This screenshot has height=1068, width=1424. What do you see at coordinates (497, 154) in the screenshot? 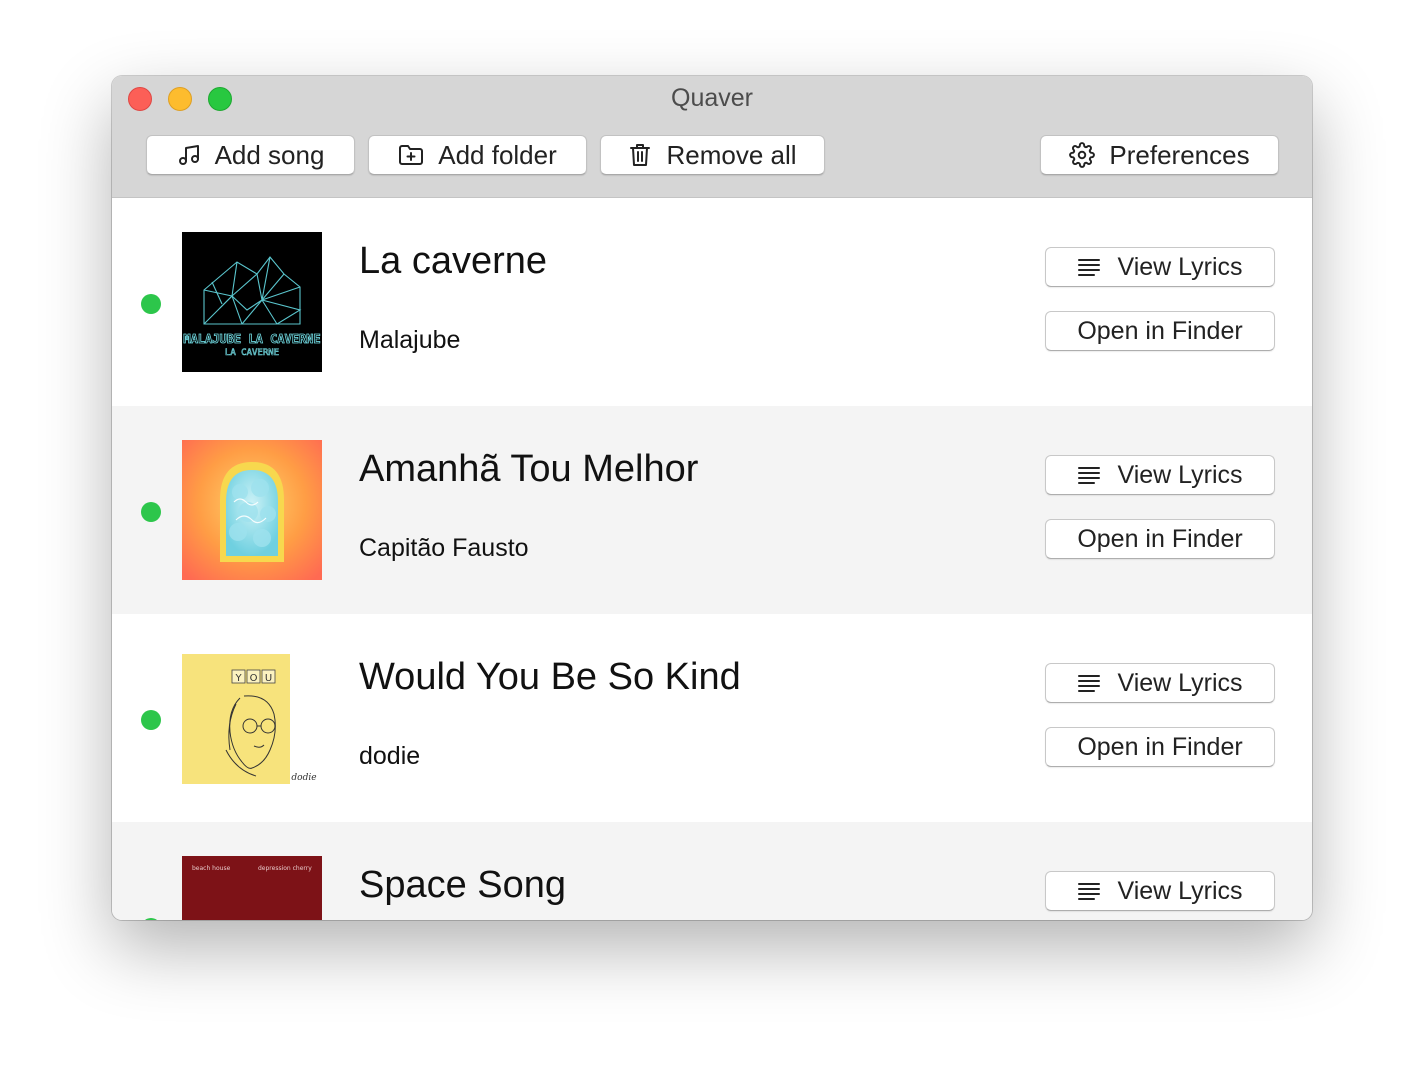
I see `add-folder-label: Add folder` at bounding box center [497, 154].